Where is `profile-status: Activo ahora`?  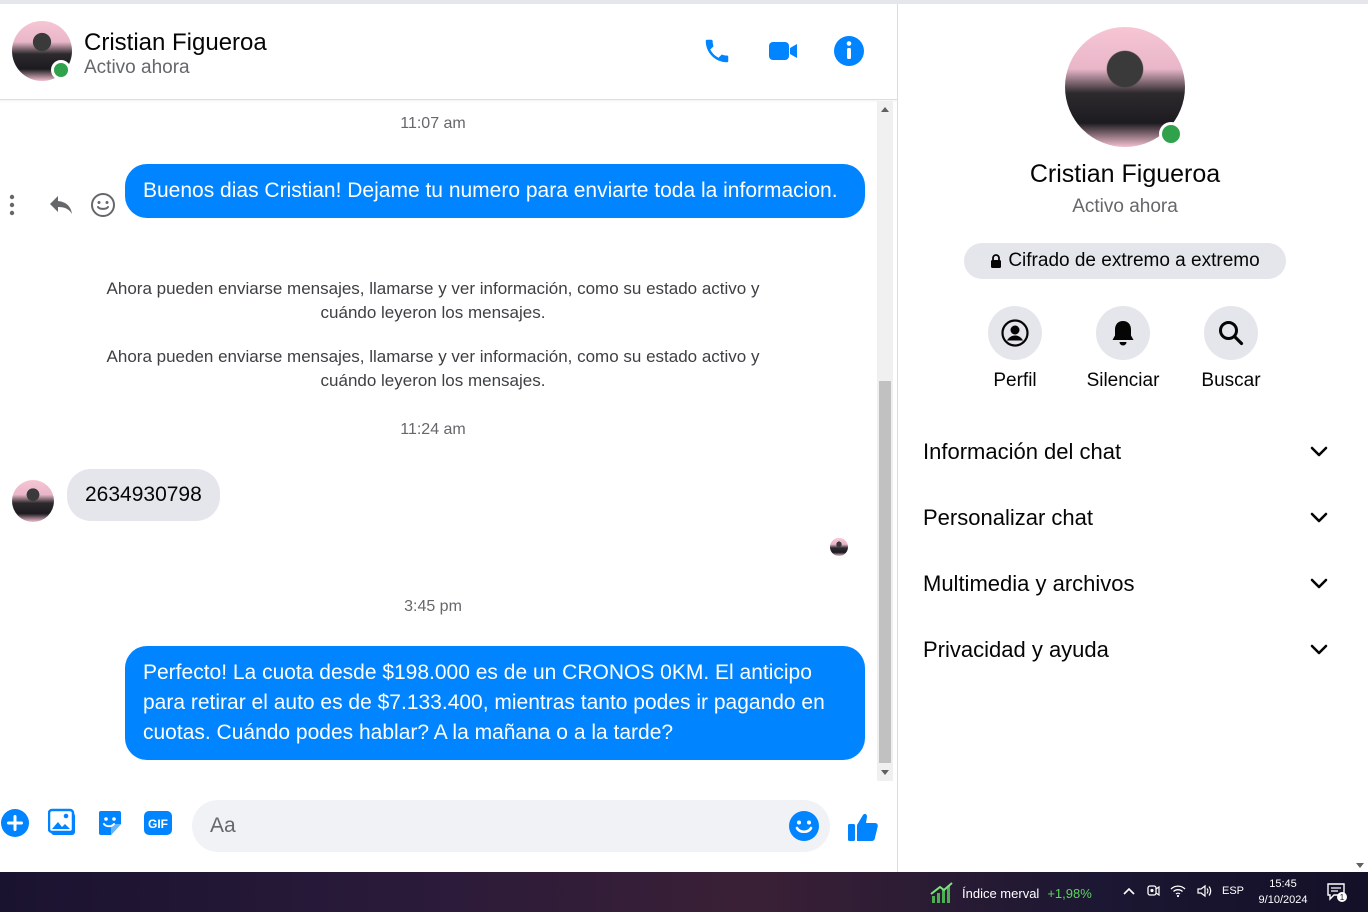 profile-status: Activo ahora is located at coordinates (1125, 206).